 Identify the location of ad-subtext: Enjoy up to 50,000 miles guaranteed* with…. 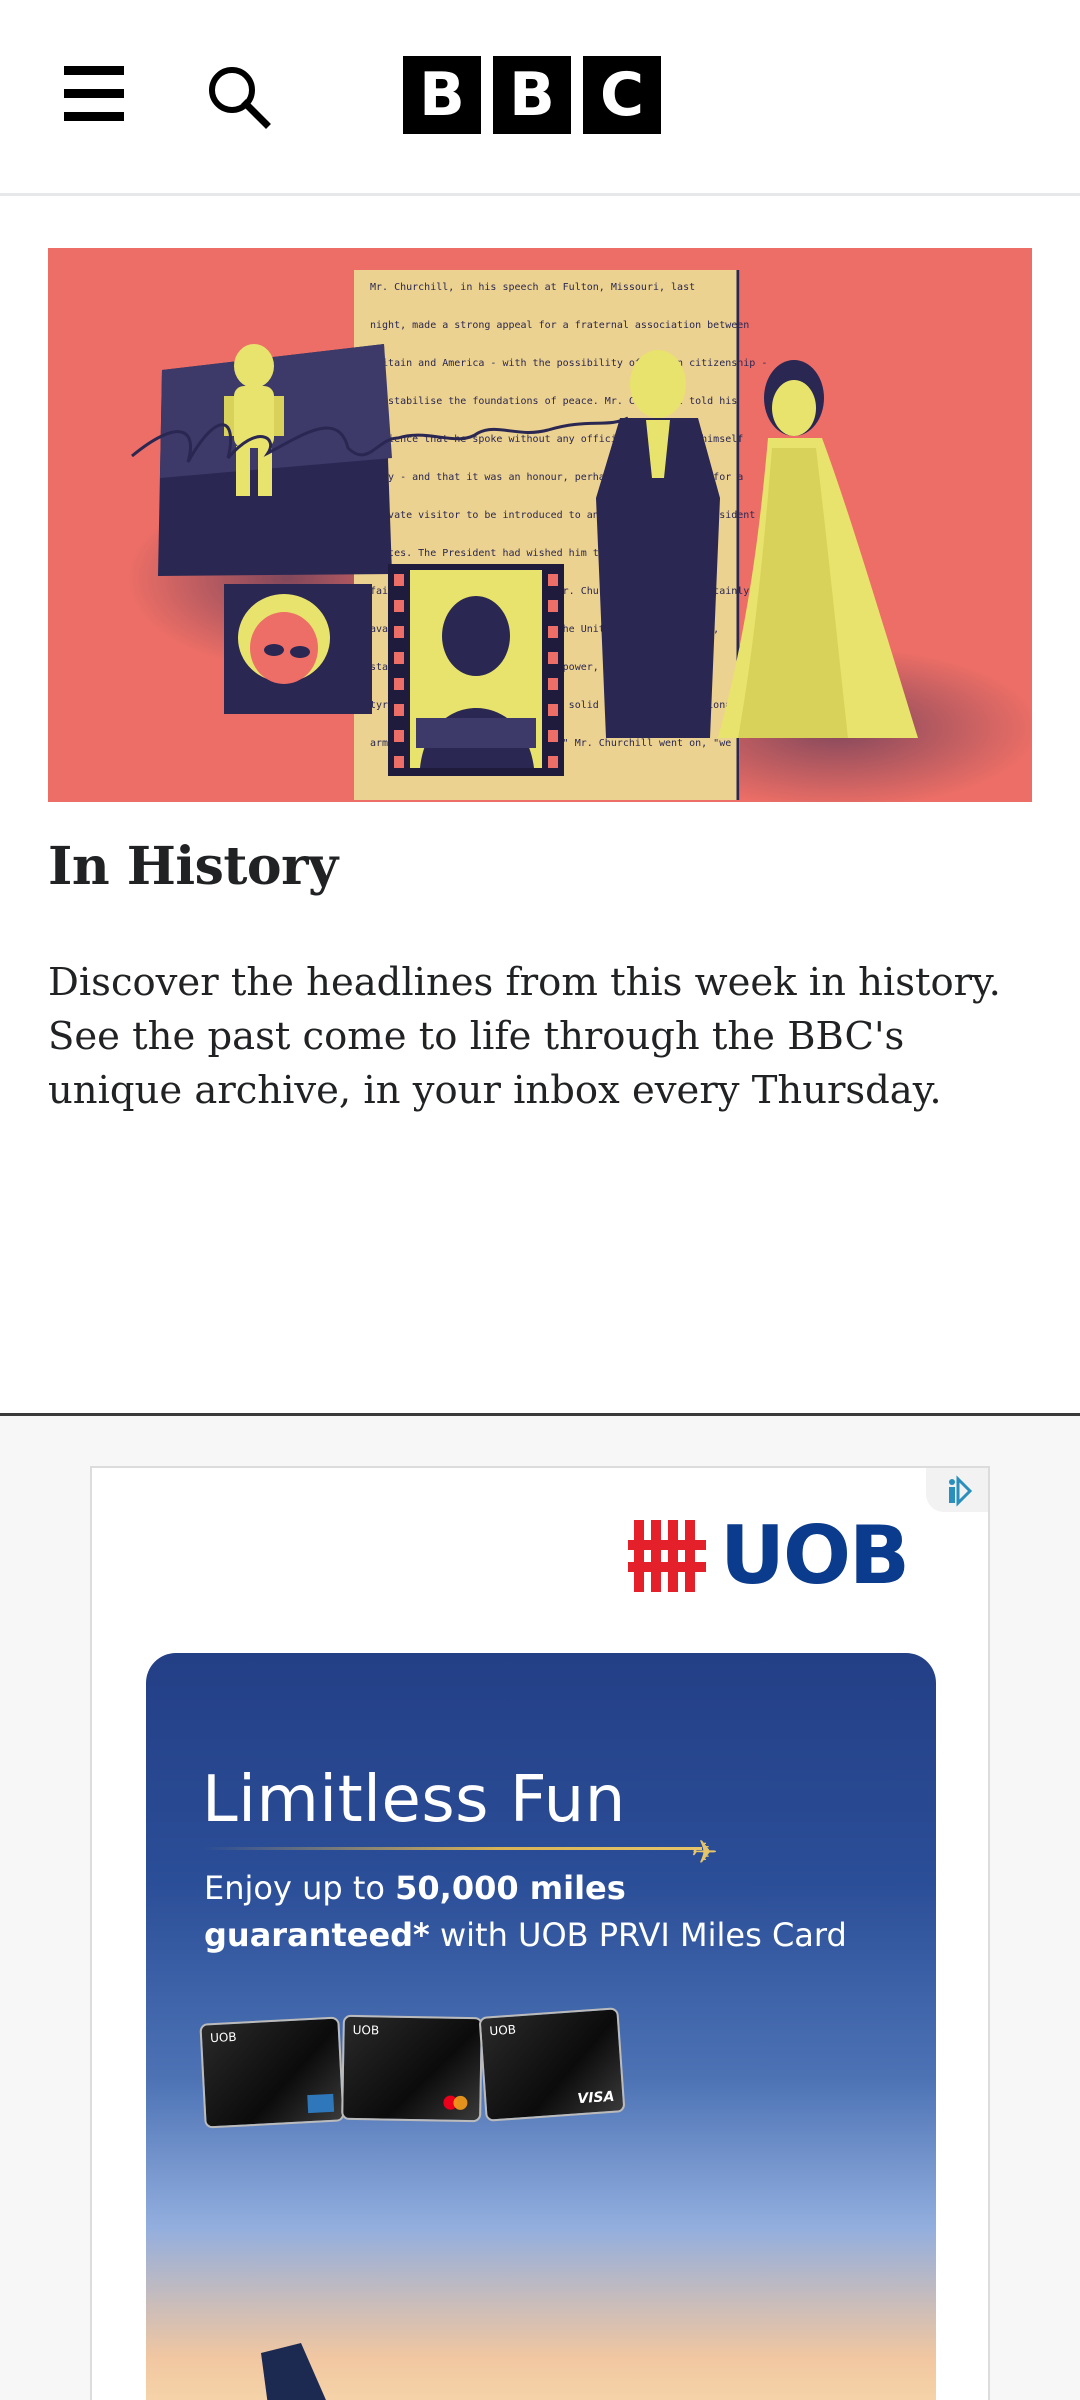
(525, 1911).